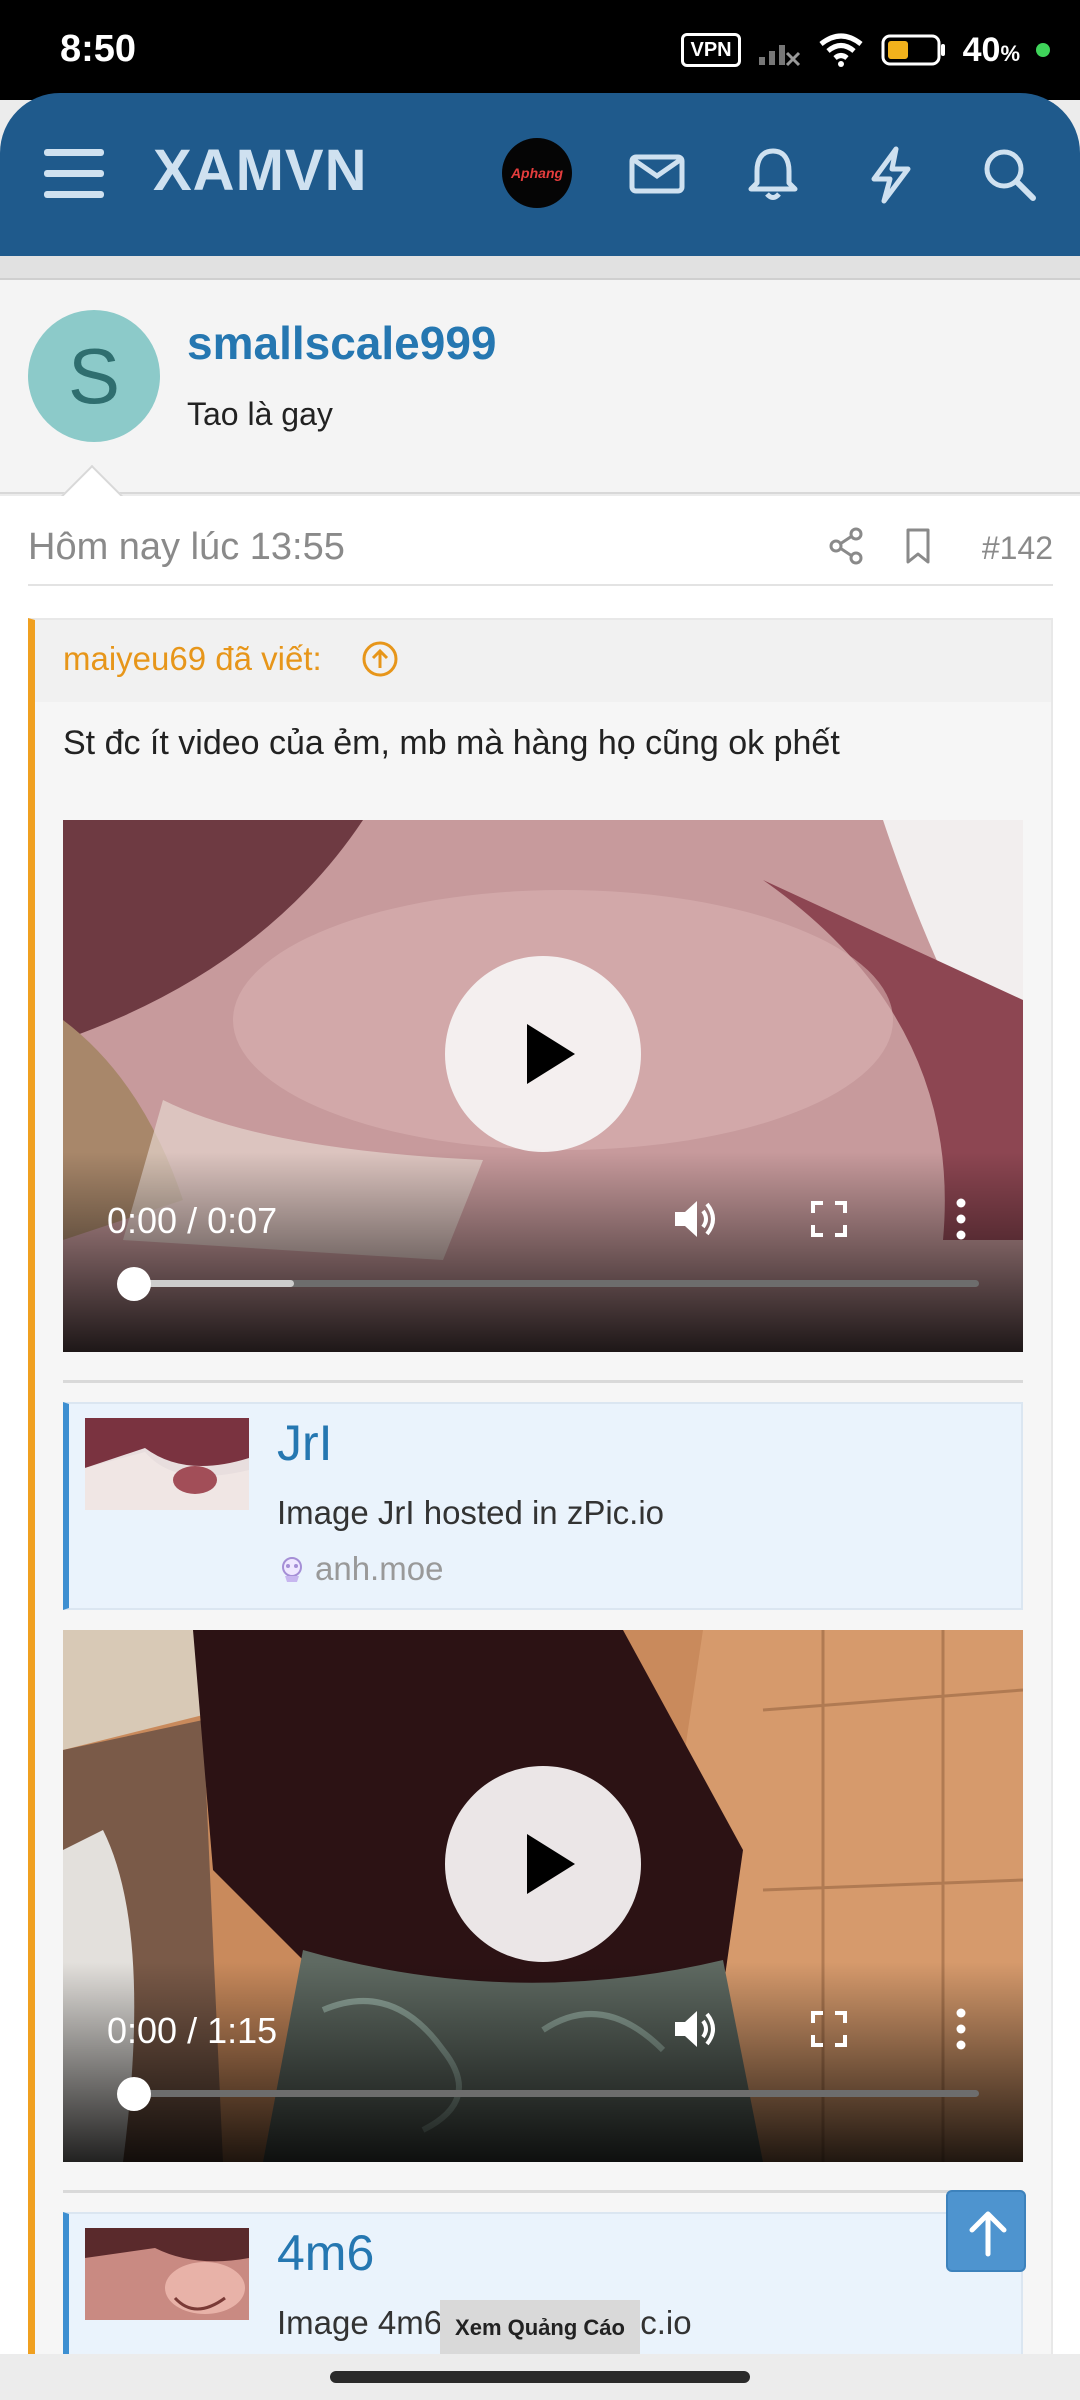 Image resolution: width=1080 pixels, height=2400 pixels. What do you see at coordinates (380, 659) in the screenshot?
I see `jump-to-quote-icon` at bounding box center [380, 659].